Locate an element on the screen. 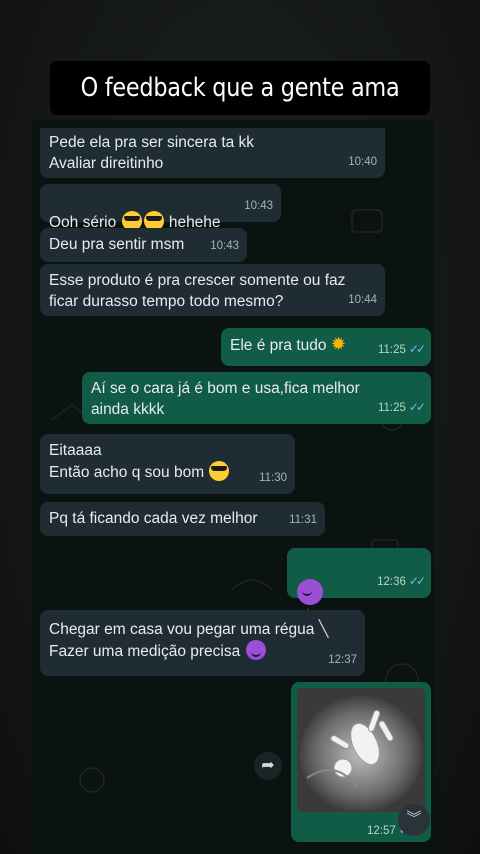 This screenshot has width=480, height=854. message-text: Ooh sério hehehe is located at coordinates (160, 211).